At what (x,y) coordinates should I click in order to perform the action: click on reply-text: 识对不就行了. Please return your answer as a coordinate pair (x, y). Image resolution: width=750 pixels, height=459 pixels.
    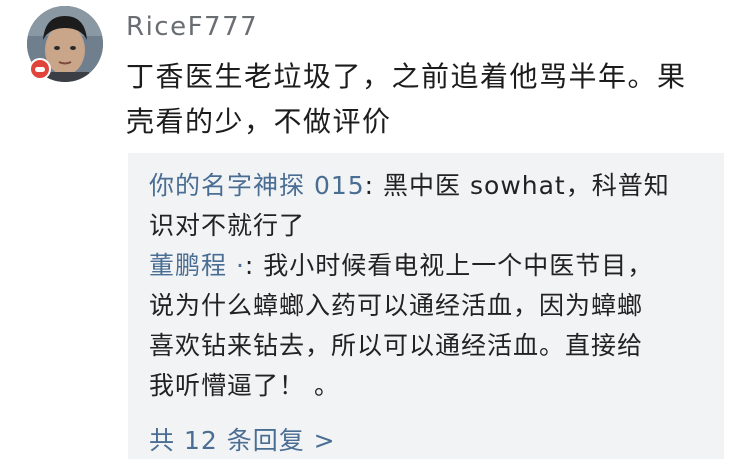
    Looking at the image, I should click on (227, 225).